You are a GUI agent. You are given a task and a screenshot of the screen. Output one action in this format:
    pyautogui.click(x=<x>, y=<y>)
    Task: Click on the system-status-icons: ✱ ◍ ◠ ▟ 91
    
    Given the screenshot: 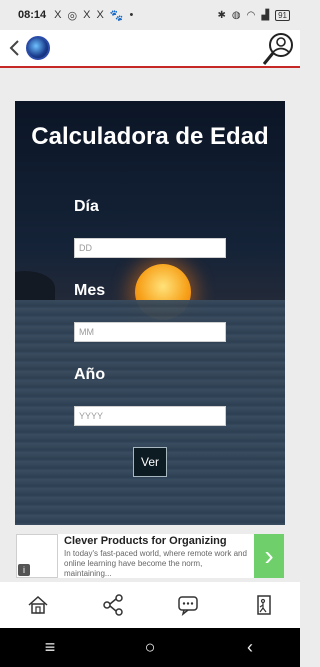 What is the action you would take?
    pyautogui.click(x=253, y=15)
    